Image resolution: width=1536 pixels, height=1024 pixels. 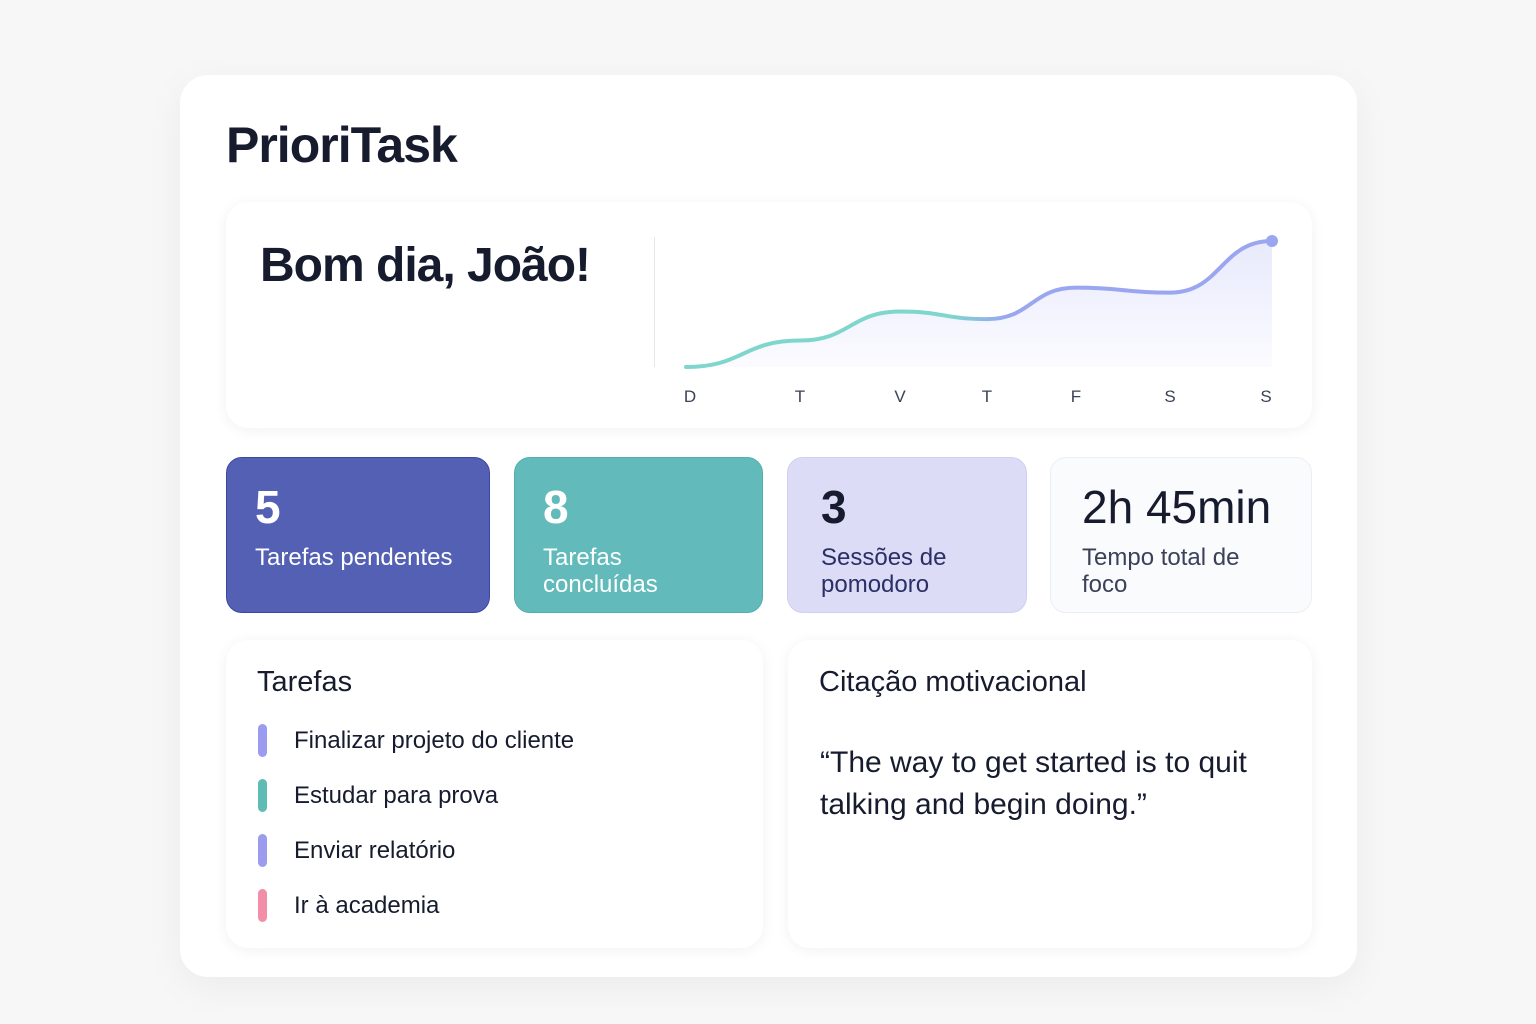 I want to click on stat-label: Sessões de pomodoro, so click(x=884, y=571).